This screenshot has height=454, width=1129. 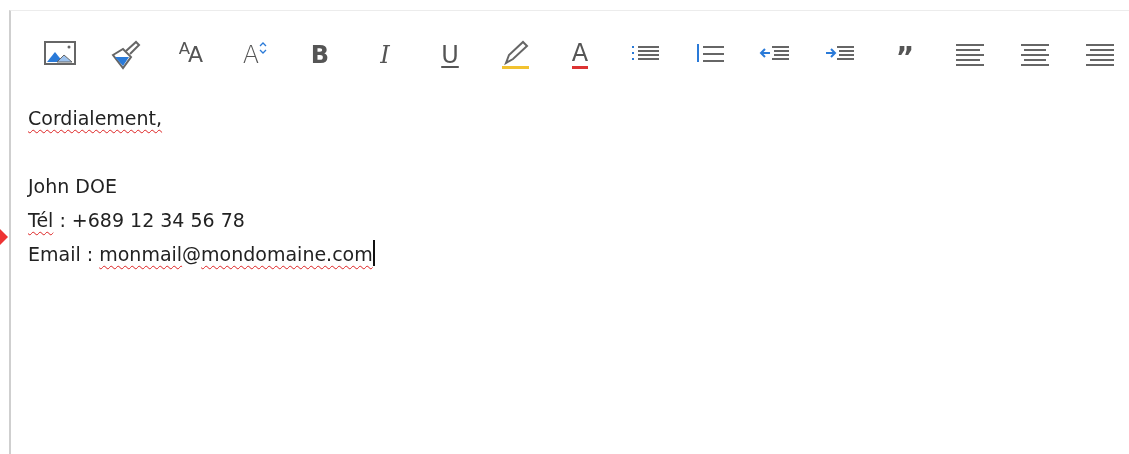 I want to click on paintbrush-icon, so click(x=125, y=55).